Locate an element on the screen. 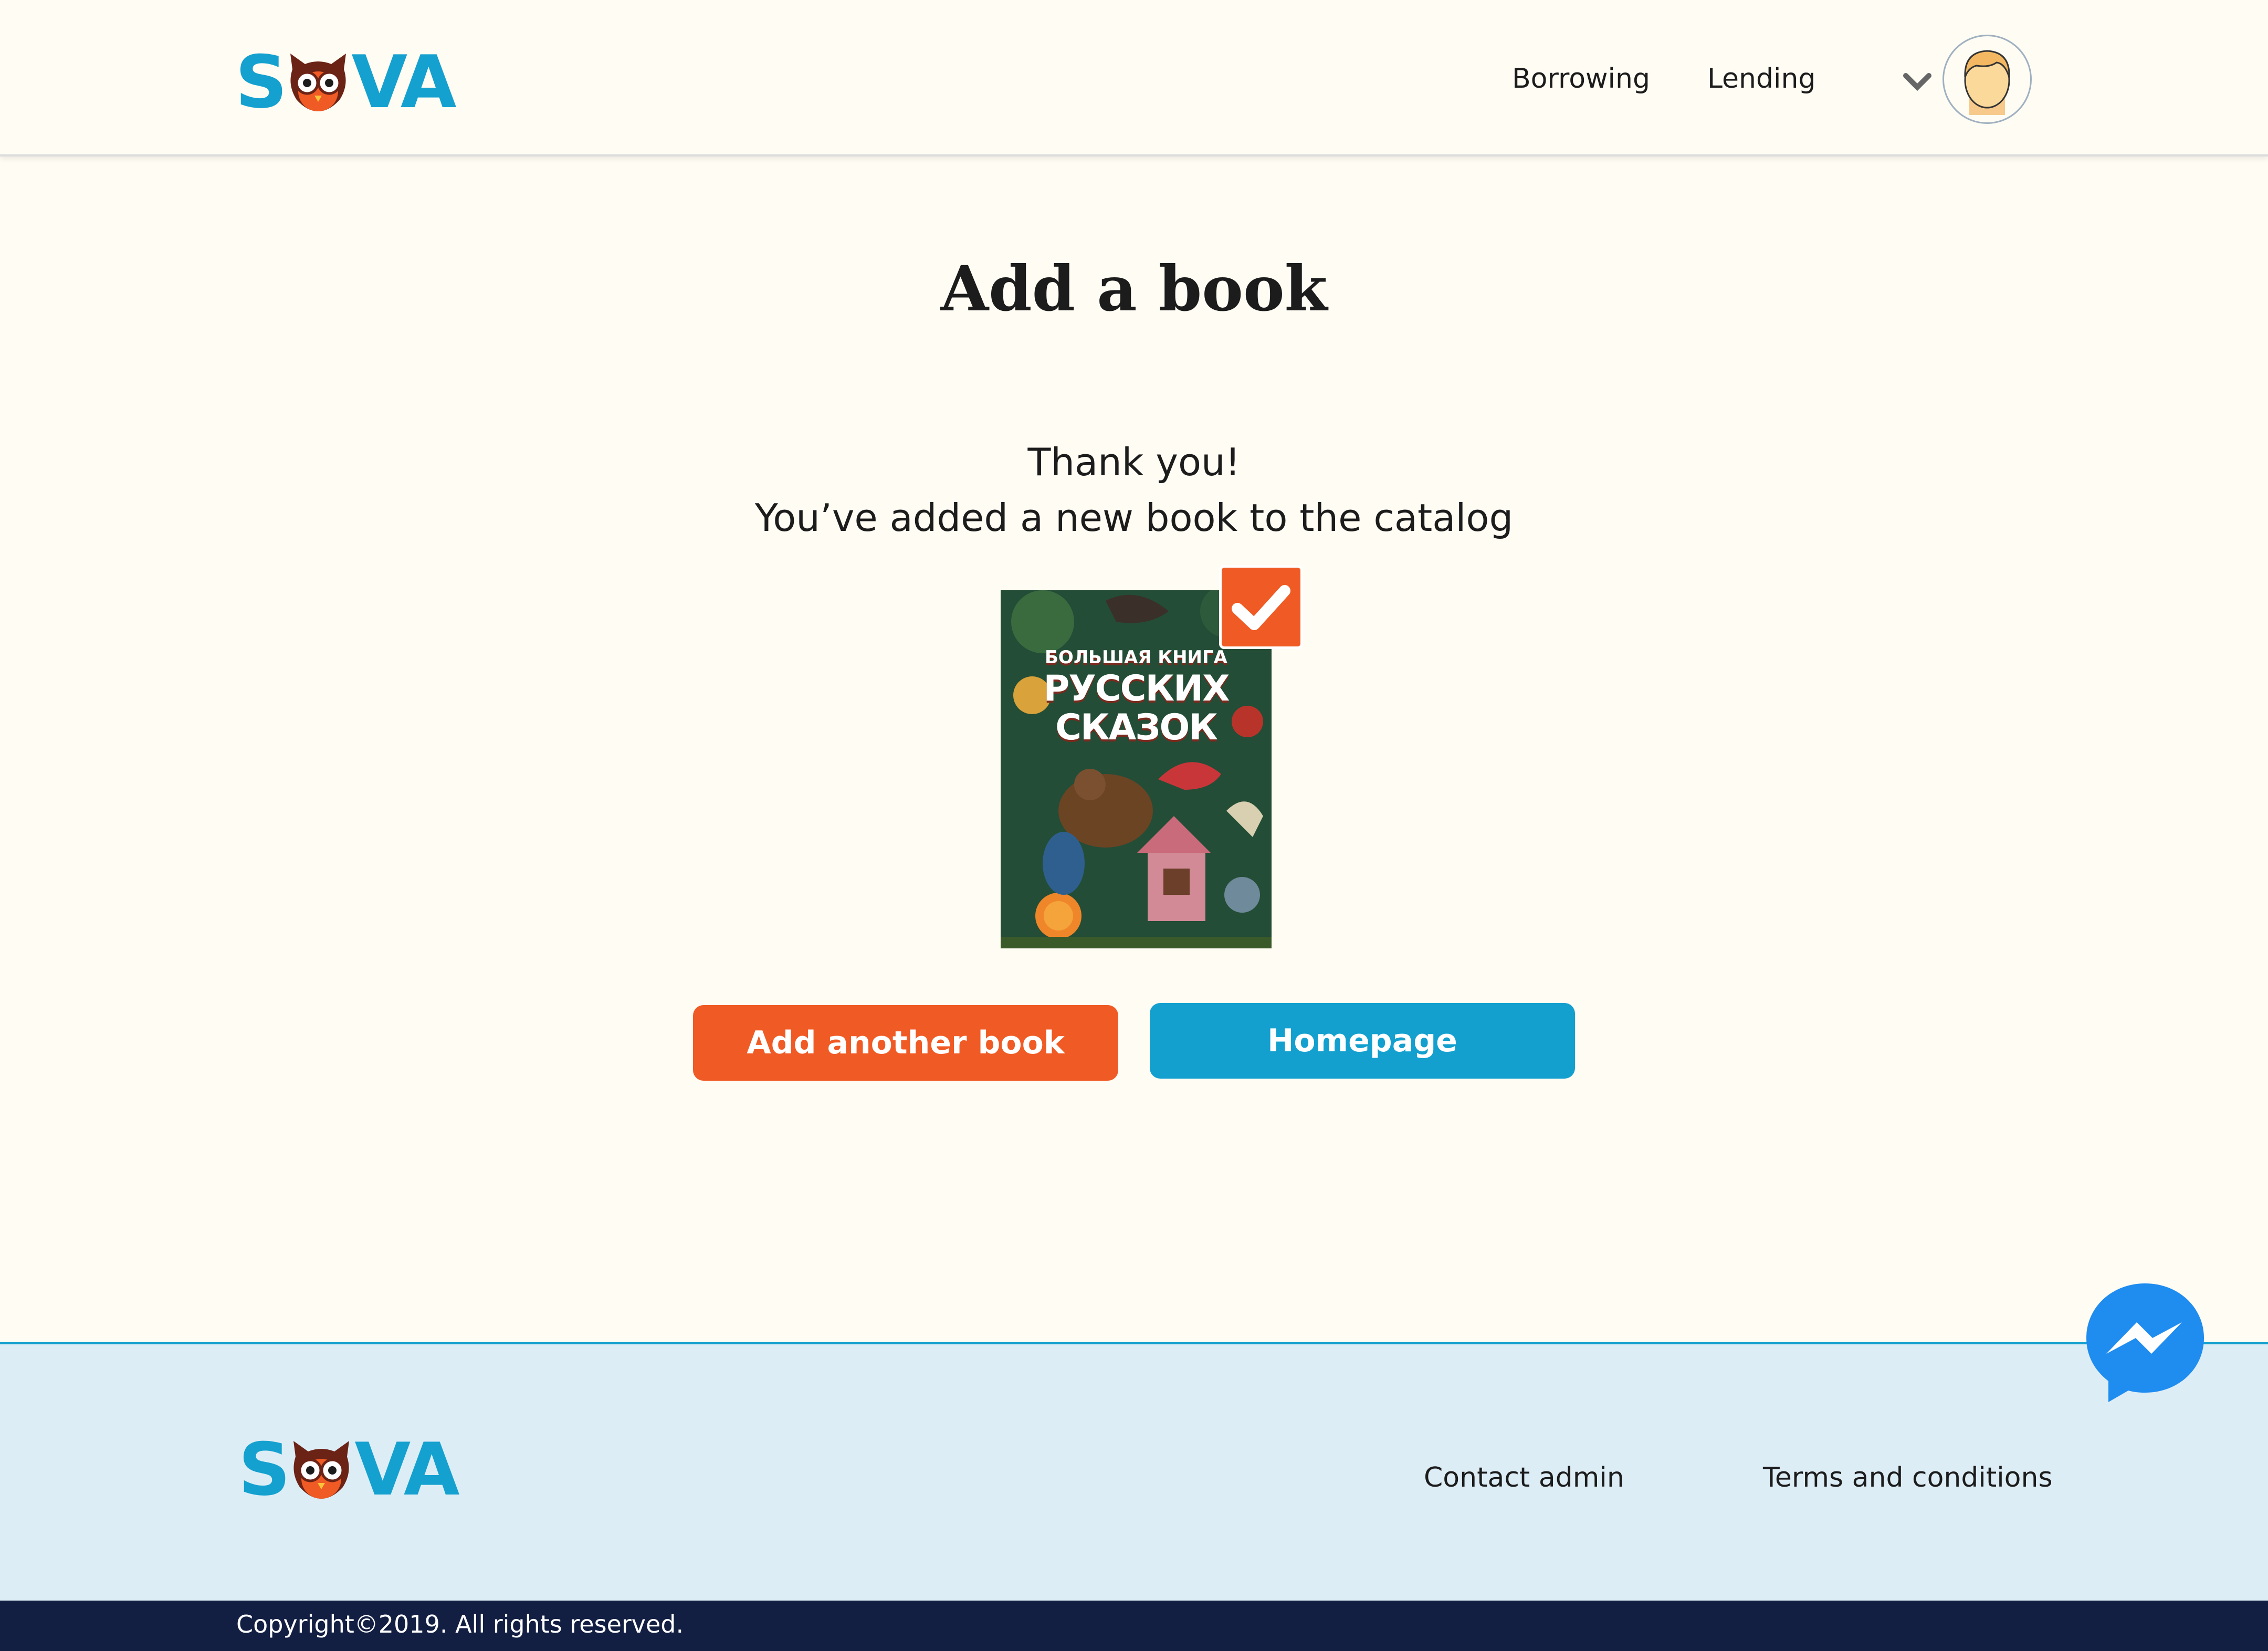 This screenshot has height=1651, width=2268. checkmark-icon is located at coordinates (1261, 607).